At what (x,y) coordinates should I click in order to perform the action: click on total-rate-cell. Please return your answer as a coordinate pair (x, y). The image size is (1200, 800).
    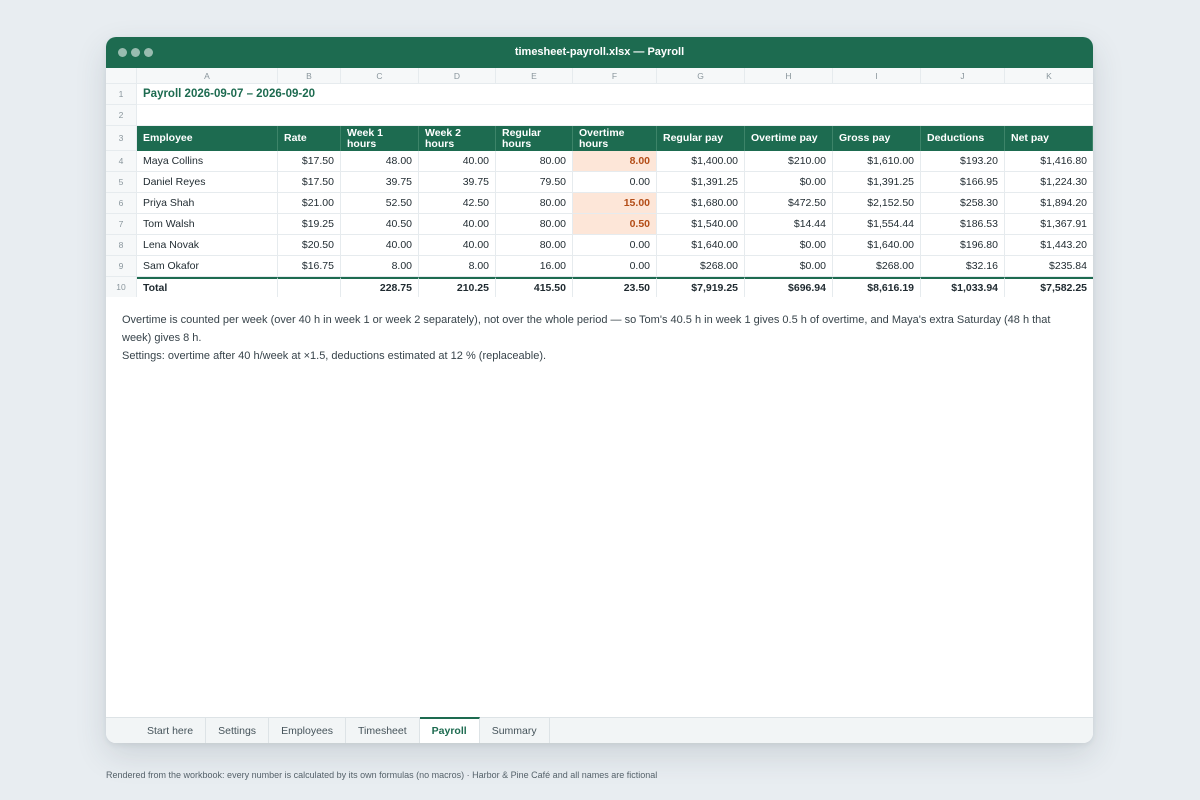
    Looking at the image, I should click on (309, 287).